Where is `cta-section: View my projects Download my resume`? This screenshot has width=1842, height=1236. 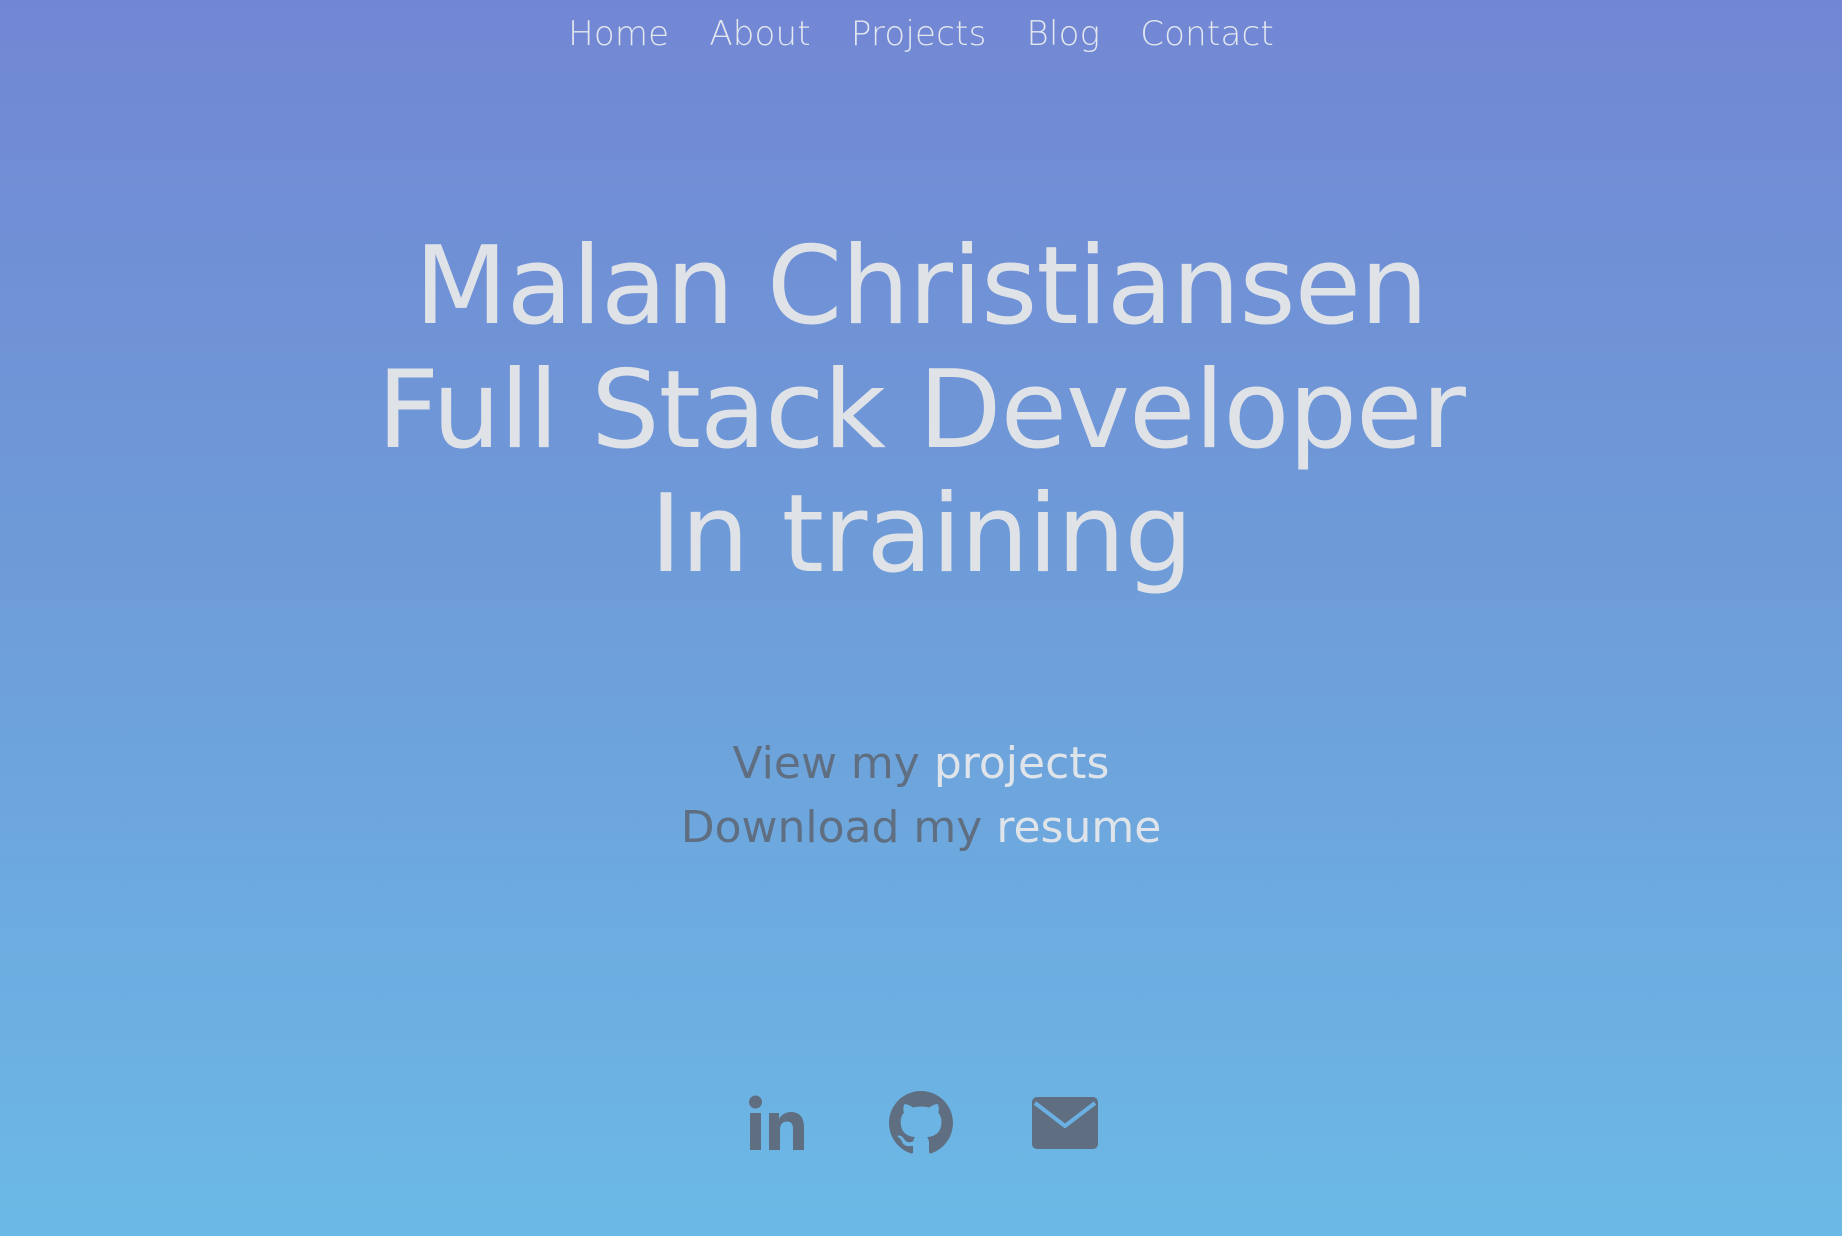 cta-section: View my projects Download my resume is located at coordinates (921, 796).